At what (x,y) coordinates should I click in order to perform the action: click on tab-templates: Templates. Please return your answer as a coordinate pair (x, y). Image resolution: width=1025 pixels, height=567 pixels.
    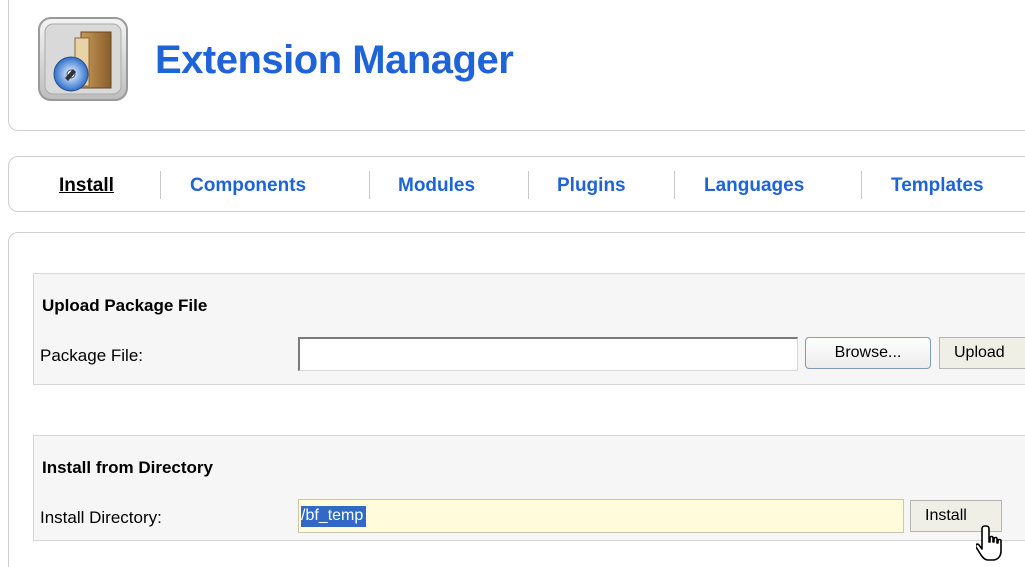
    Looking at the image, I should click on (937, 186).